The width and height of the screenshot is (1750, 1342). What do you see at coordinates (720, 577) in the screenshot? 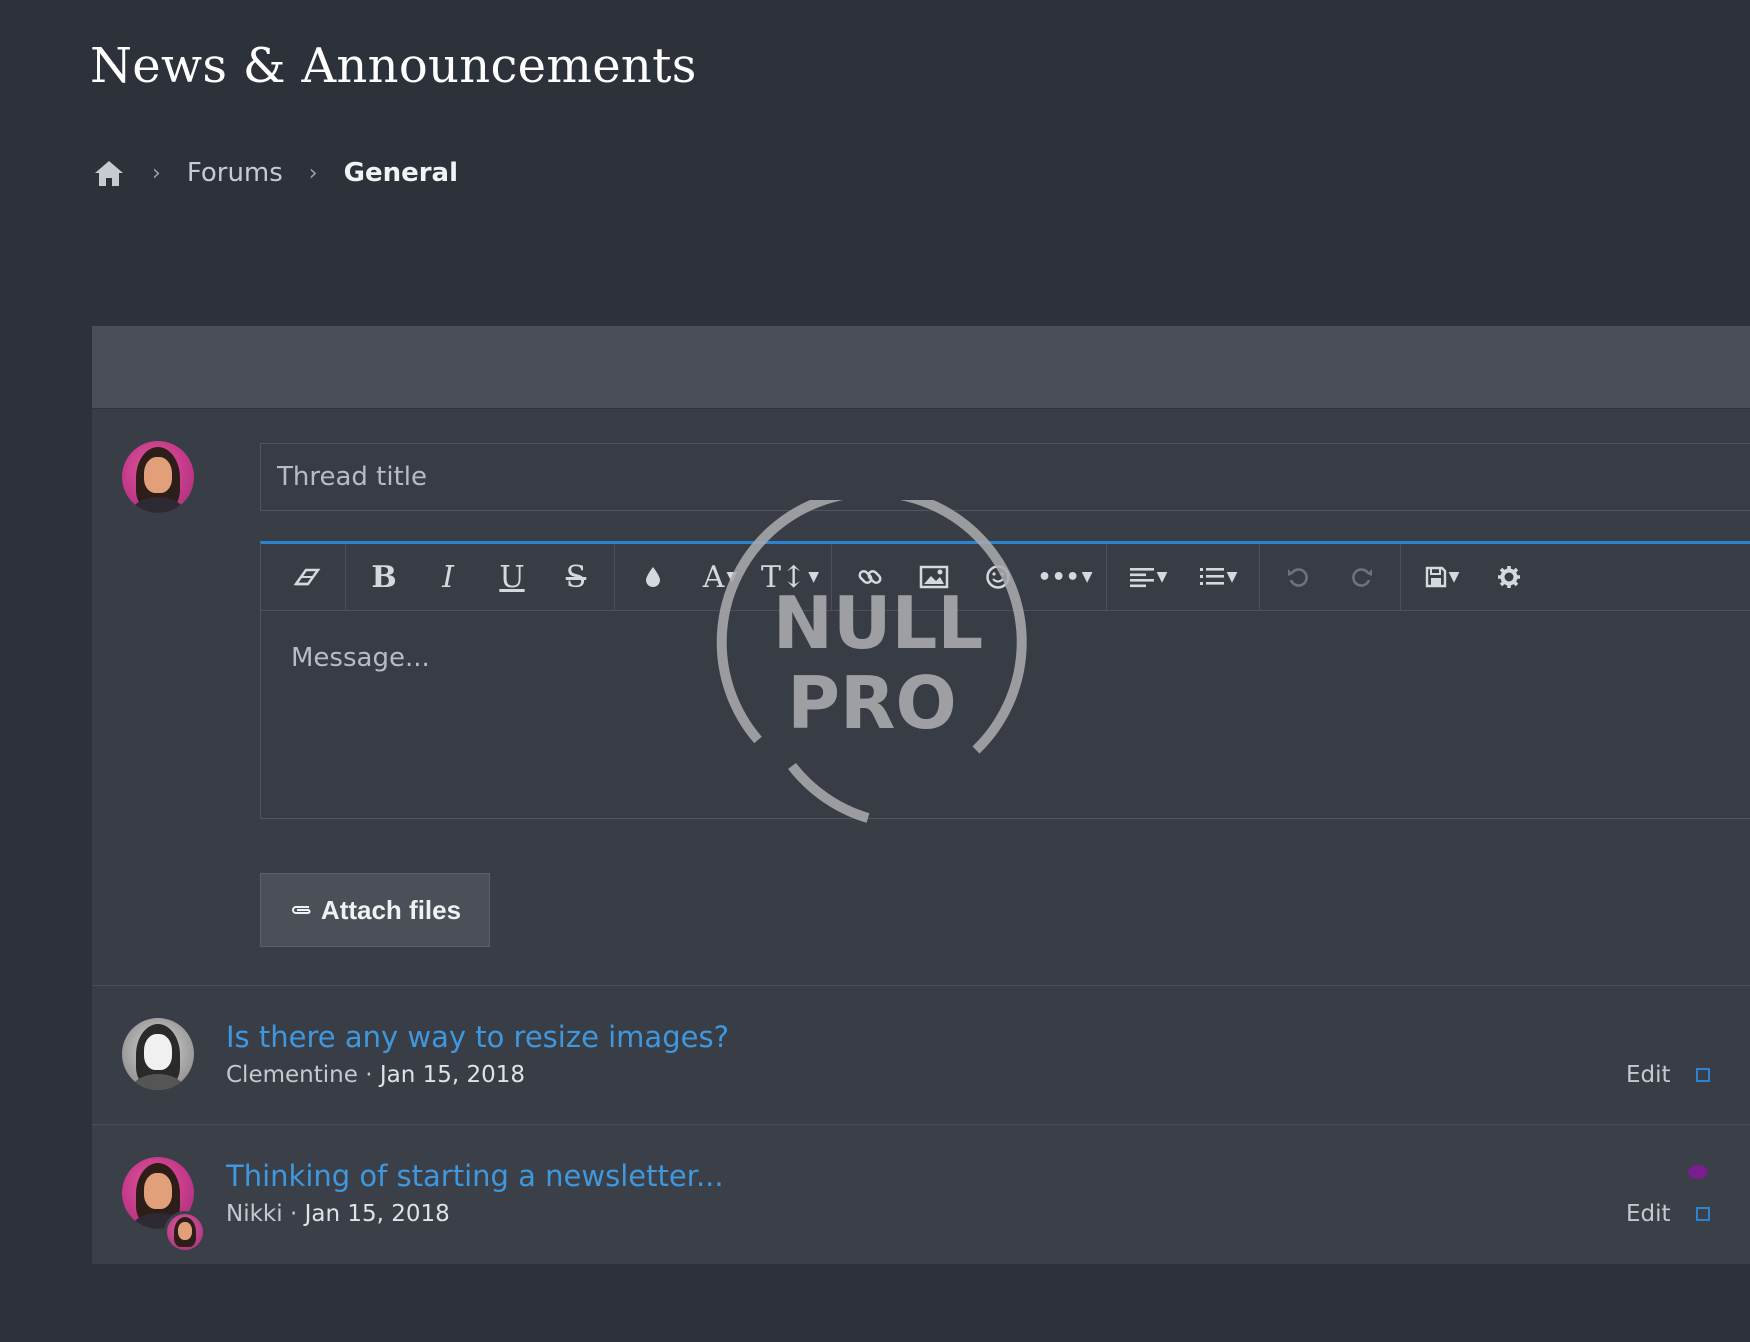
I see `font-family-icon: A ▼` at bounding box center [720, 577].